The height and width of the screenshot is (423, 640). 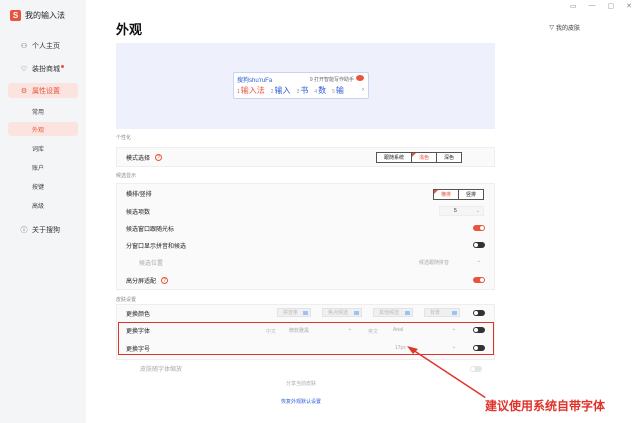 I want to click on annotation-arrow, so click(x=447, y=372).